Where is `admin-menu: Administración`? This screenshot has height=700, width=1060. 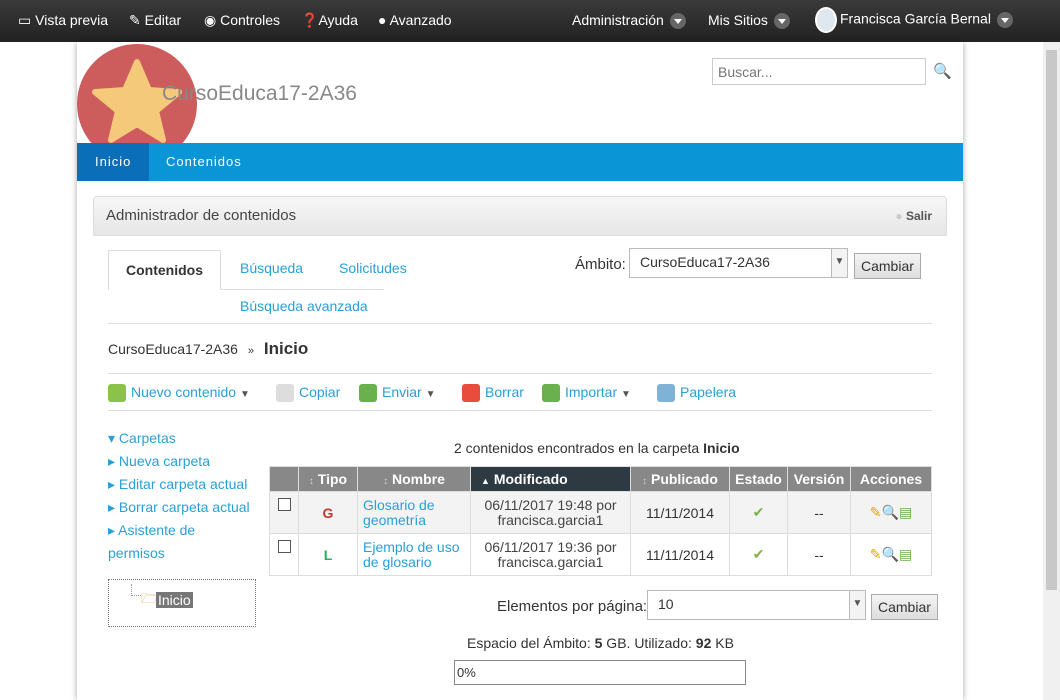 admin-menu: Administración is located at coordinates (629, 21).